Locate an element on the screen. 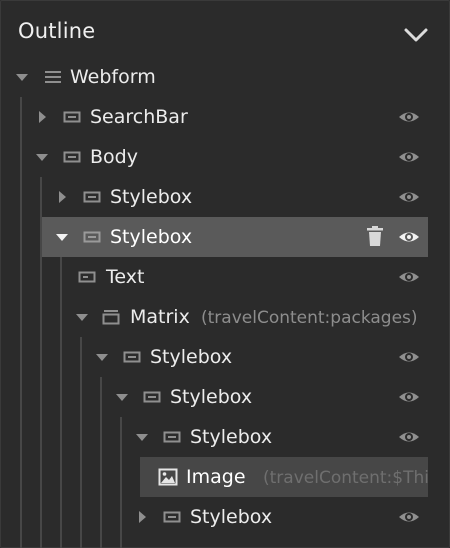  panel-title: Outline is located at coordinates (57, 31).